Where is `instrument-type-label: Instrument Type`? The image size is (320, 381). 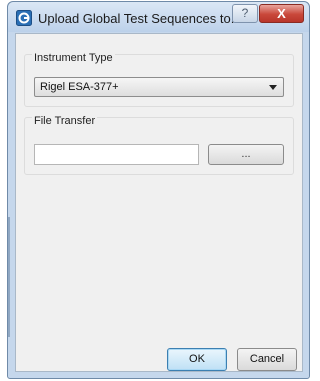
instrument-type-label: Instrument Type is located at coordinates (73, 58).